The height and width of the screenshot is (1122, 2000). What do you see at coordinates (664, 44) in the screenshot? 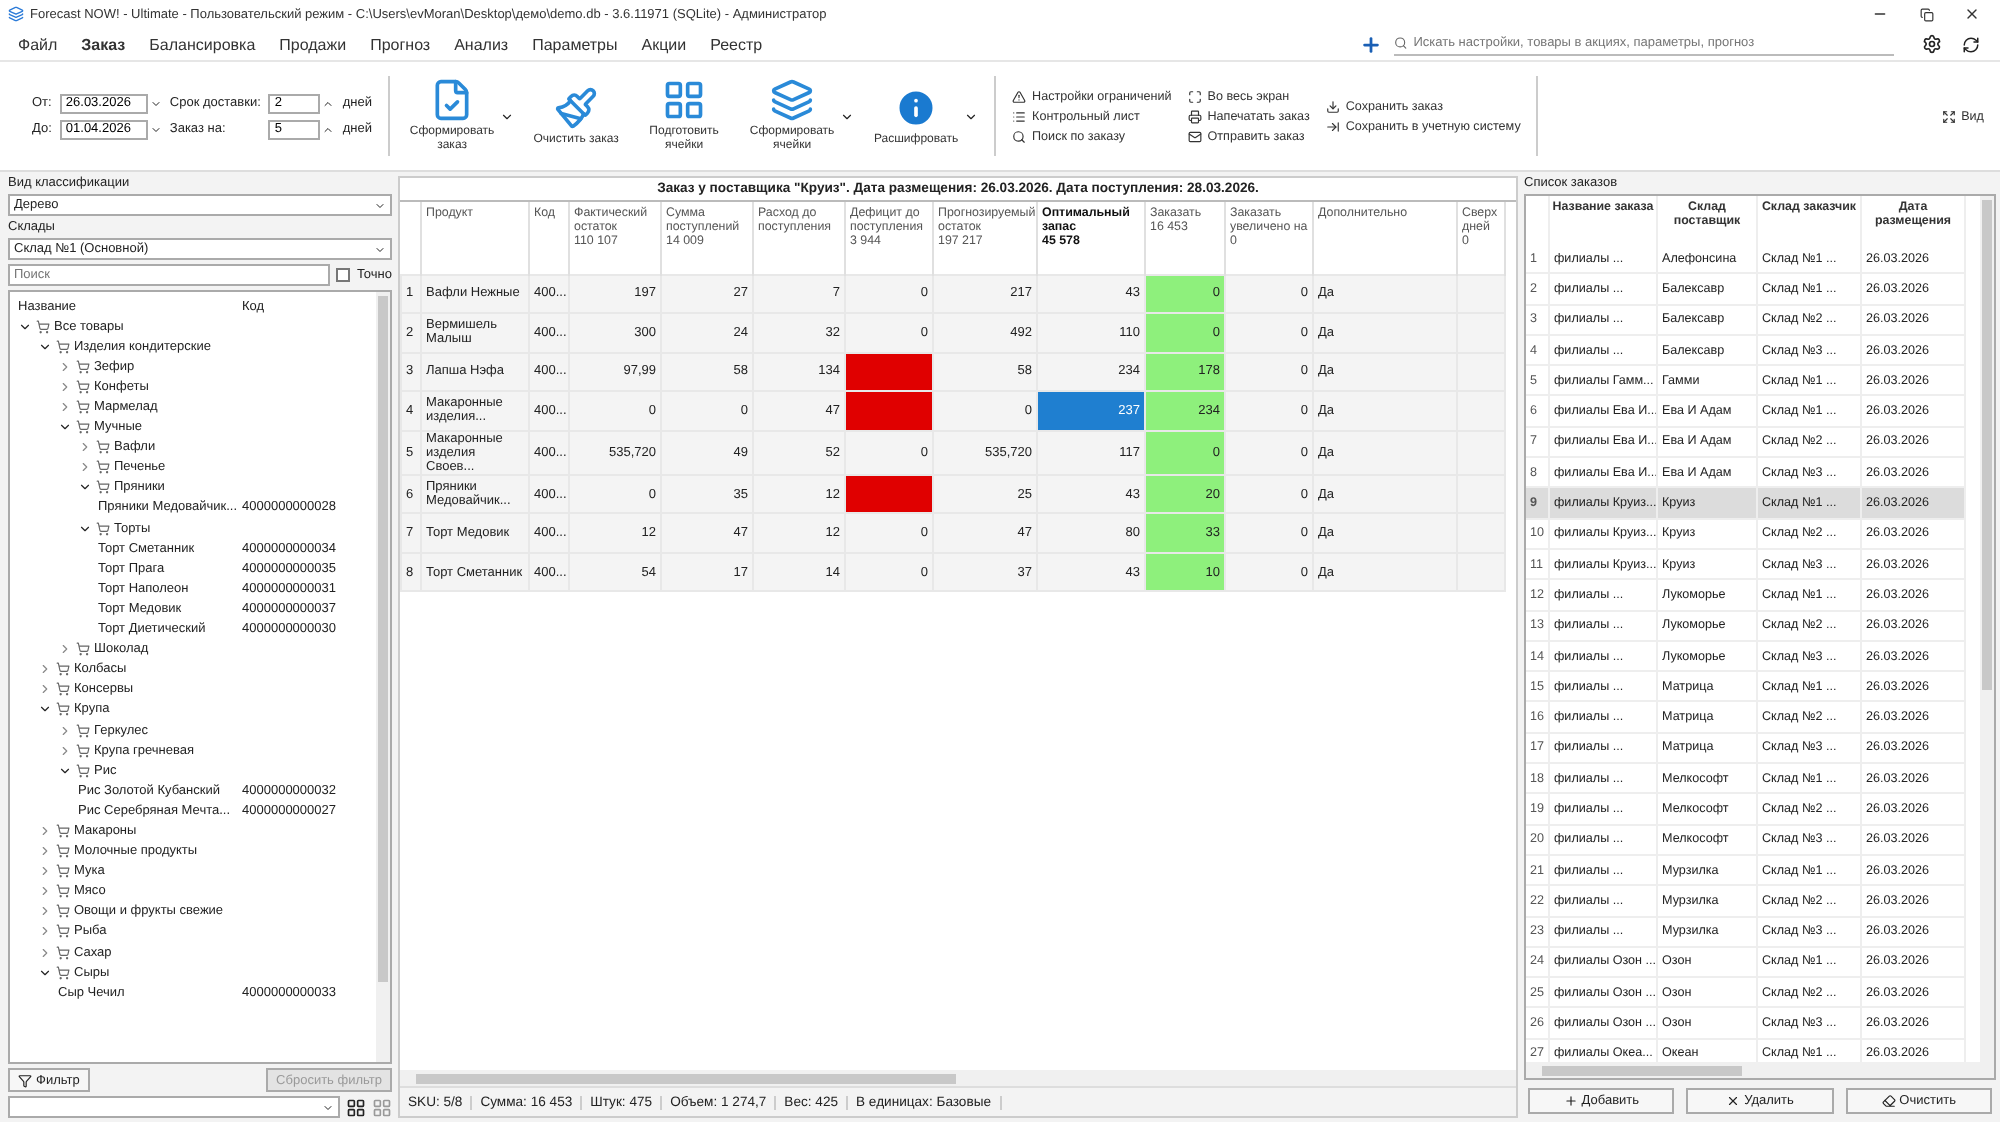
I see `menu-item: Акции` at bounding box center [664, 44].